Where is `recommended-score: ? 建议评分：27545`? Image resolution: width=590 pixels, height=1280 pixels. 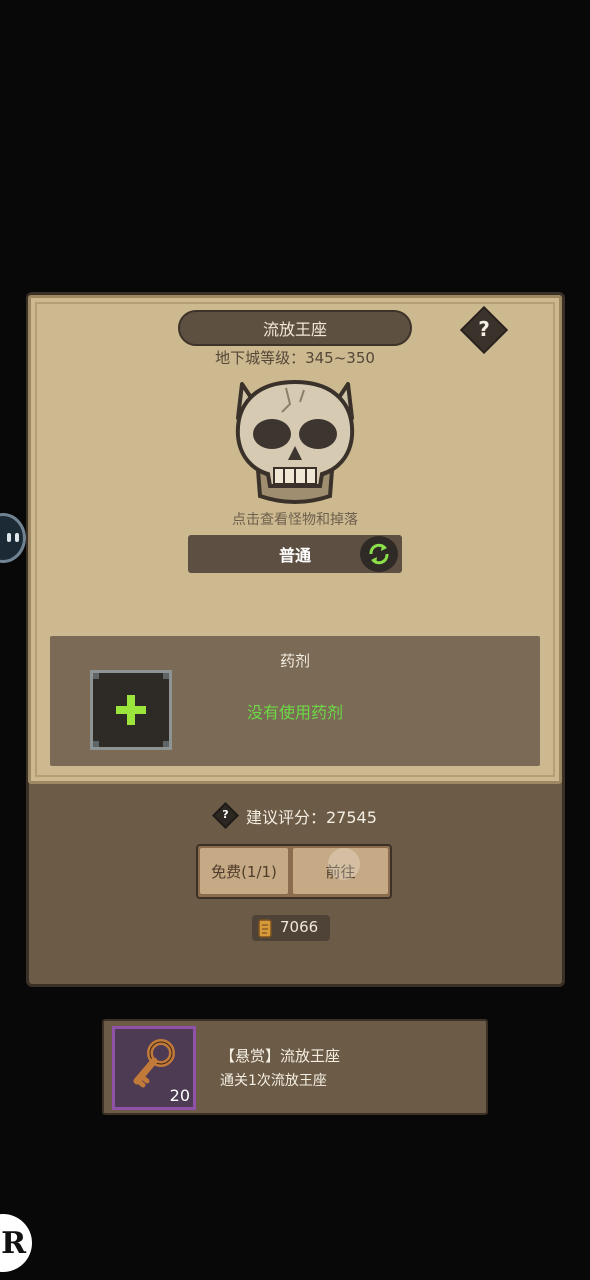 recommended-score: ? 建议评分：27545 is located at coordinates (310, 815).